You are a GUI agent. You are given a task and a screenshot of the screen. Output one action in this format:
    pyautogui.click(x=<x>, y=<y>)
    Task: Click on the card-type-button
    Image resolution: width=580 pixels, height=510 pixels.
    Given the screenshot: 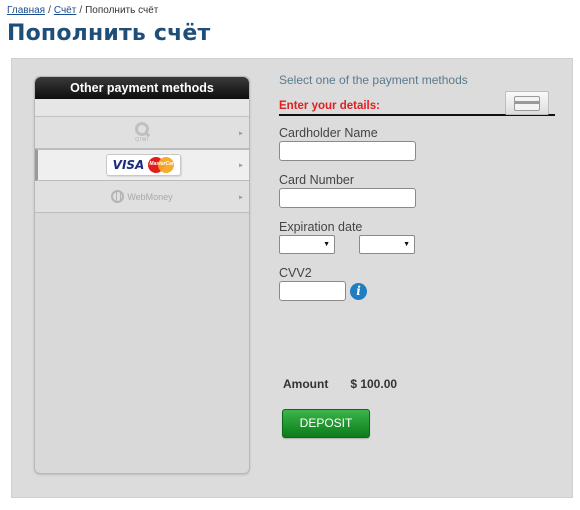 What is the action you would take?
    pyautogui.click(x=527, y=103)
    